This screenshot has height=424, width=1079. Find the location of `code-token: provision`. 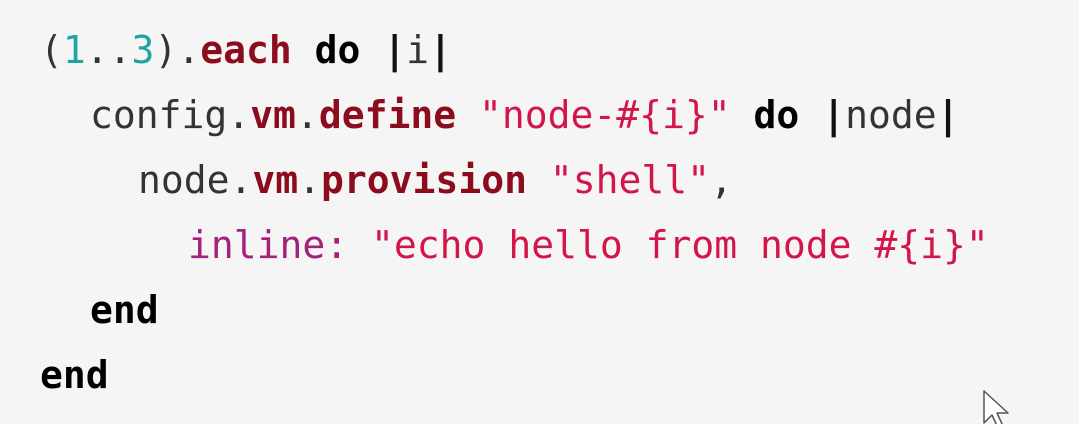

code-token: provision is located at coordinates (424, 180).